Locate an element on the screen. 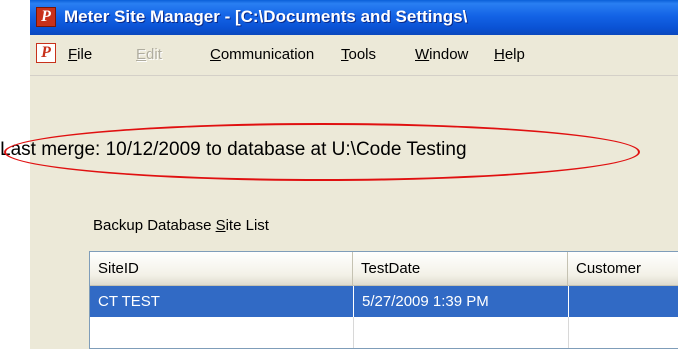 Image resolution: width=678 pixels, height=349 pixels. menu-edit: Edit is located at coordinates (149, 54).